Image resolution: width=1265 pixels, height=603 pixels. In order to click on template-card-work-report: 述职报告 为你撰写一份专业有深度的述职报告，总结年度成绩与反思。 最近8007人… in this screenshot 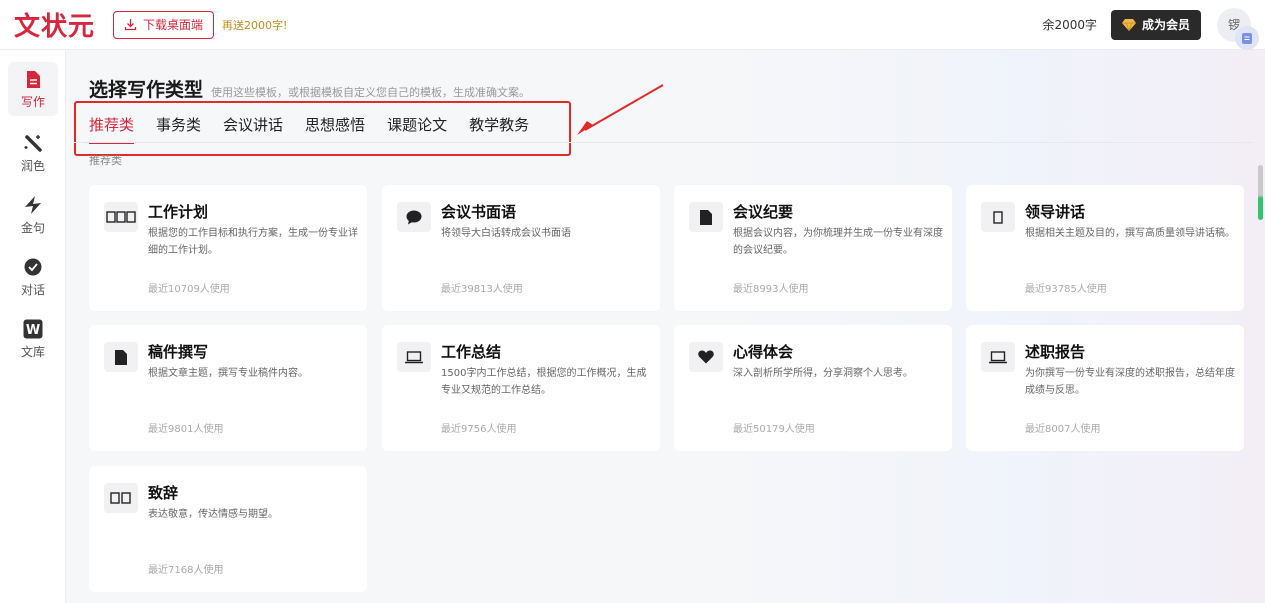, I will do `click(1105, 388)`.